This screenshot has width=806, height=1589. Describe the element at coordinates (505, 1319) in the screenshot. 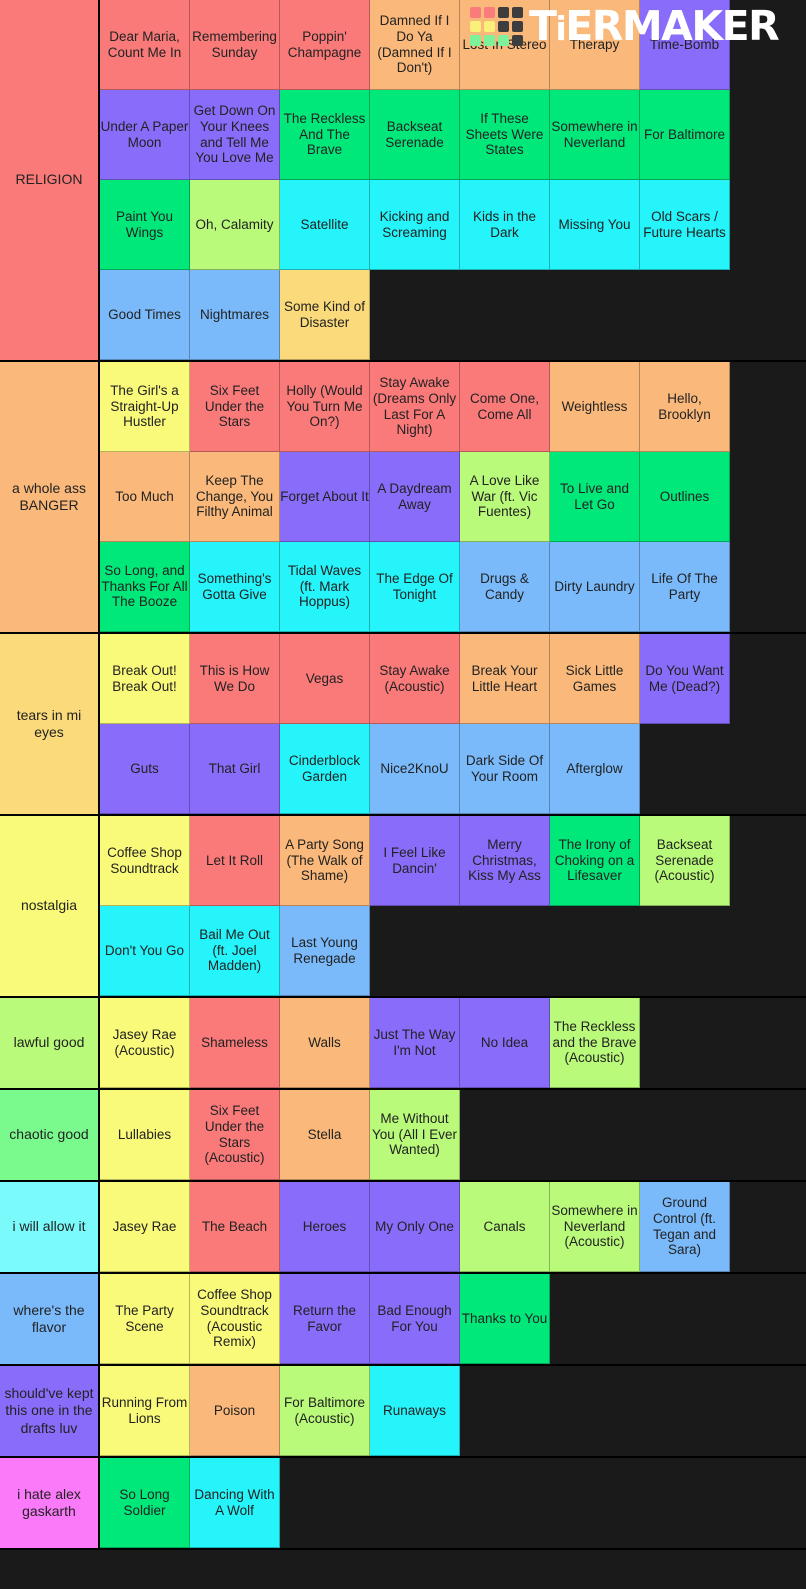

I see `tier-item: Thanks to You` at that location.